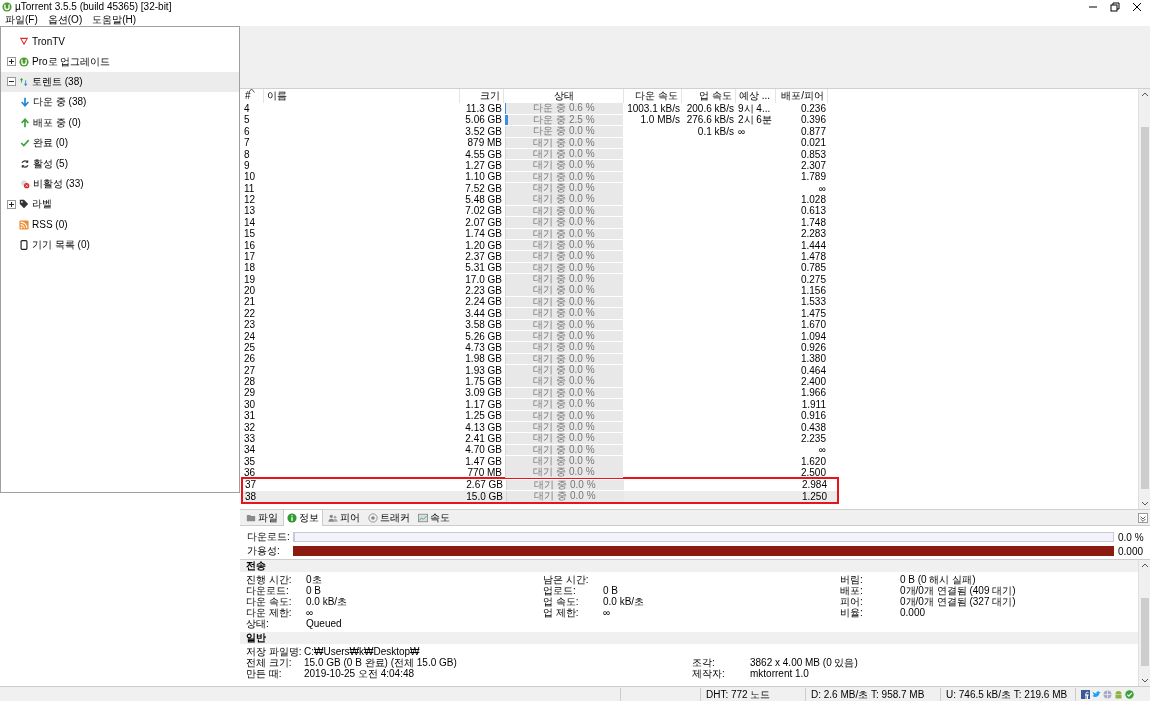 The width and height of the screenshot is (1150, 701). Describe the element at coordinates (1143, 517) in the screenshot. I see `collapse-button` at that location.